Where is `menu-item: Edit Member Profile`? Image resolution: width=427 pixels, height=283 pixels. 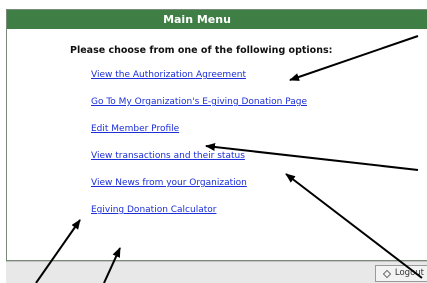
menu-item: Edit Member Profile is located at coordinates (199, 137).